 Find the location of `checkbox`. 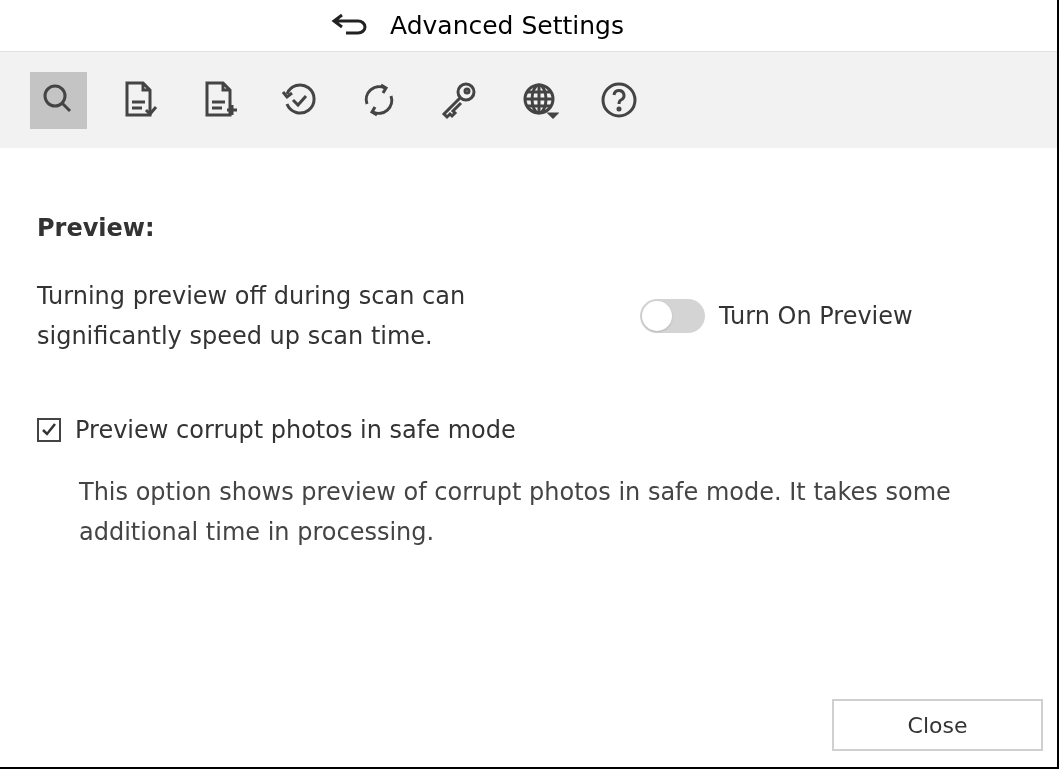

checkbox is located at coordinates (49, 430).